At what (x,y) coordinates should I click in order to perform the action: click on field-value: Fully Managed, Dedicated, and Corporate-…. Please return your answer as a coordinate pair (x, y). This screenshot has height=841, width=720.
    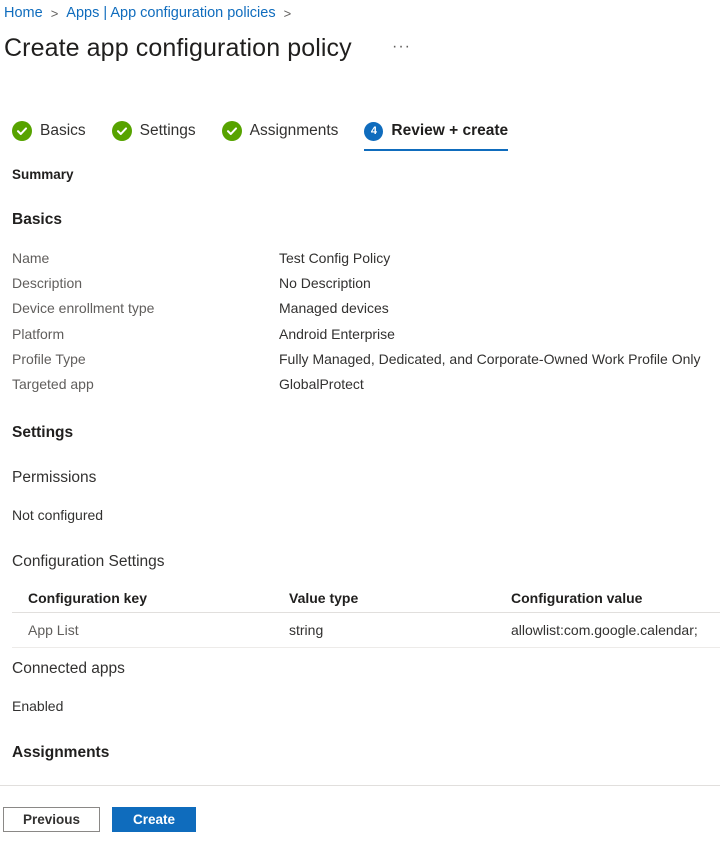
    Looking at the image, I should click on (490, 359).